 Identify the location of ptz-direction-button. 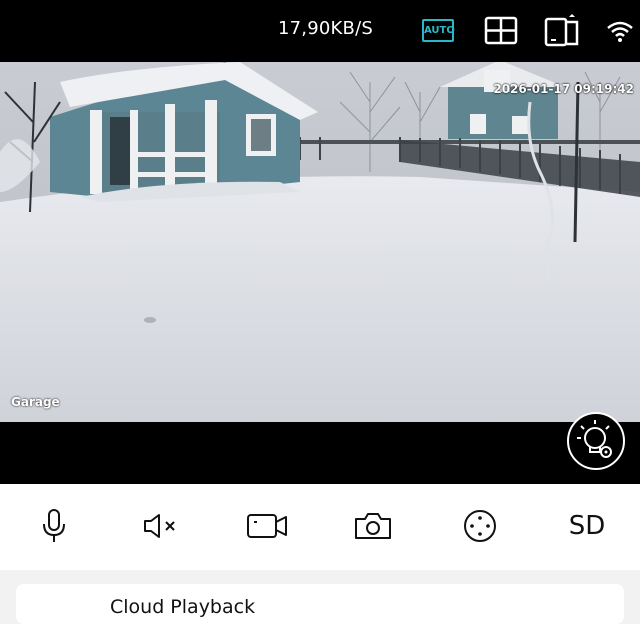
(480, 526).